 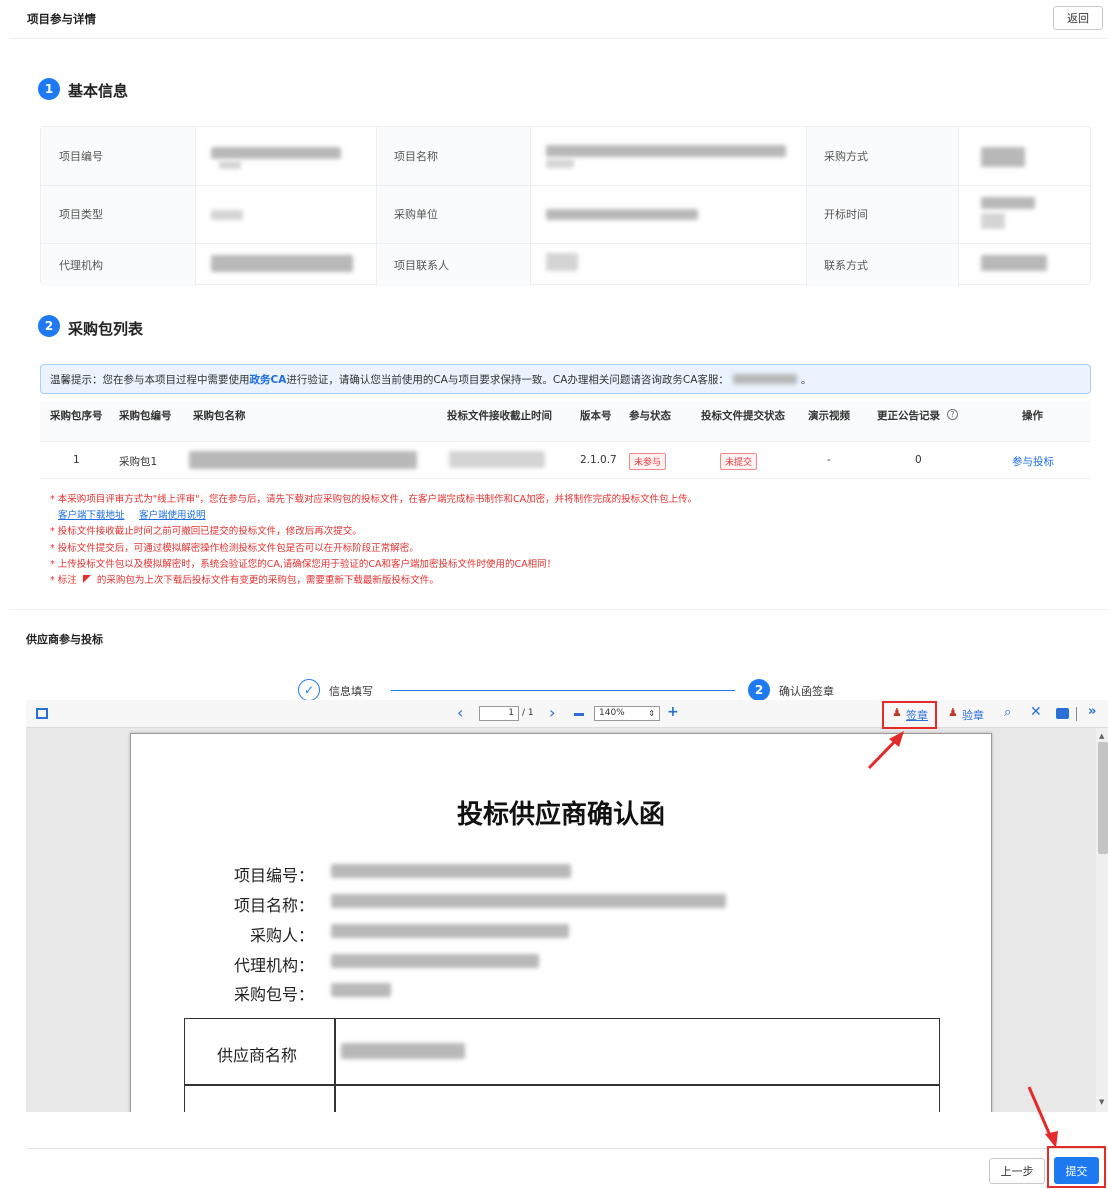 I want to click on sign-arrow-icon, so click(x=885, y=750).